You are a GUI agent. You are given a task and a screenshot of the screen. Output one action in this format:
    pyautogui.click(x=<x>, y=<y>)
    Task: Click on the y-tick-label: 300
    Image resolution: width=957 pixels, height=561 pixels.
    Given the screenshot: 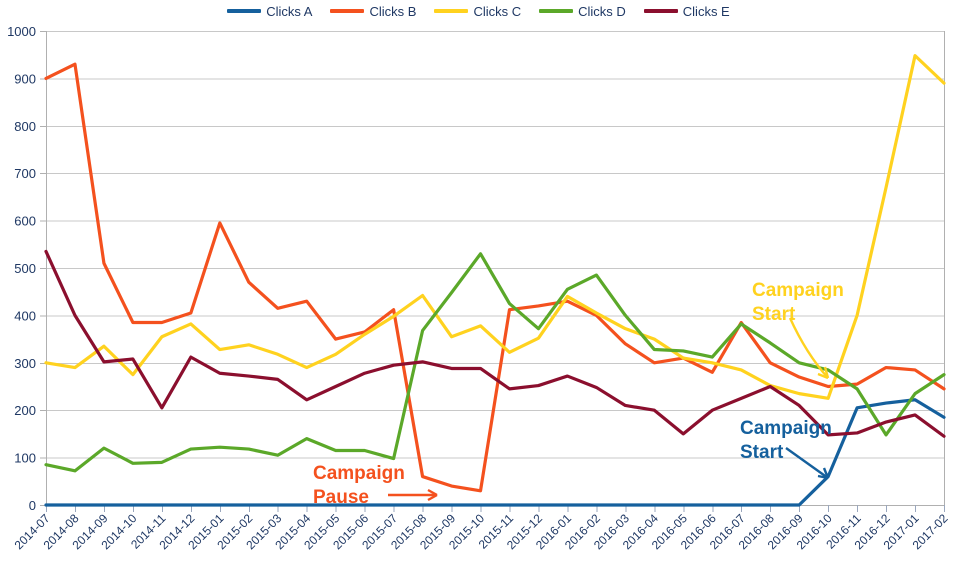 What is the action you would take?
    pyautogui.click(x=25, y=363)
    